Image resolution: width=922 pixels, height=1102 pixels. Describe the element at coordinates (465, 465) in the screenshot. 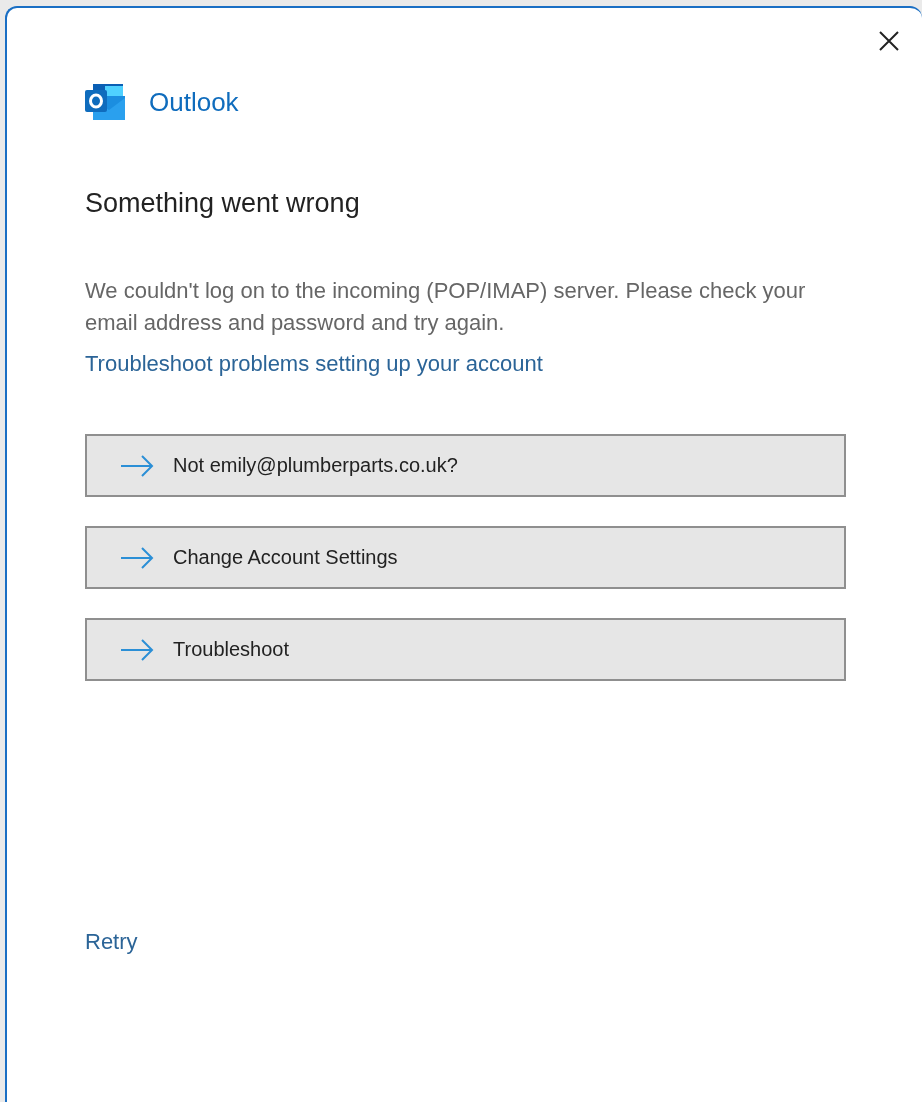

I see `action-button: Not emily@plumberparts.co.uk?` at that location.